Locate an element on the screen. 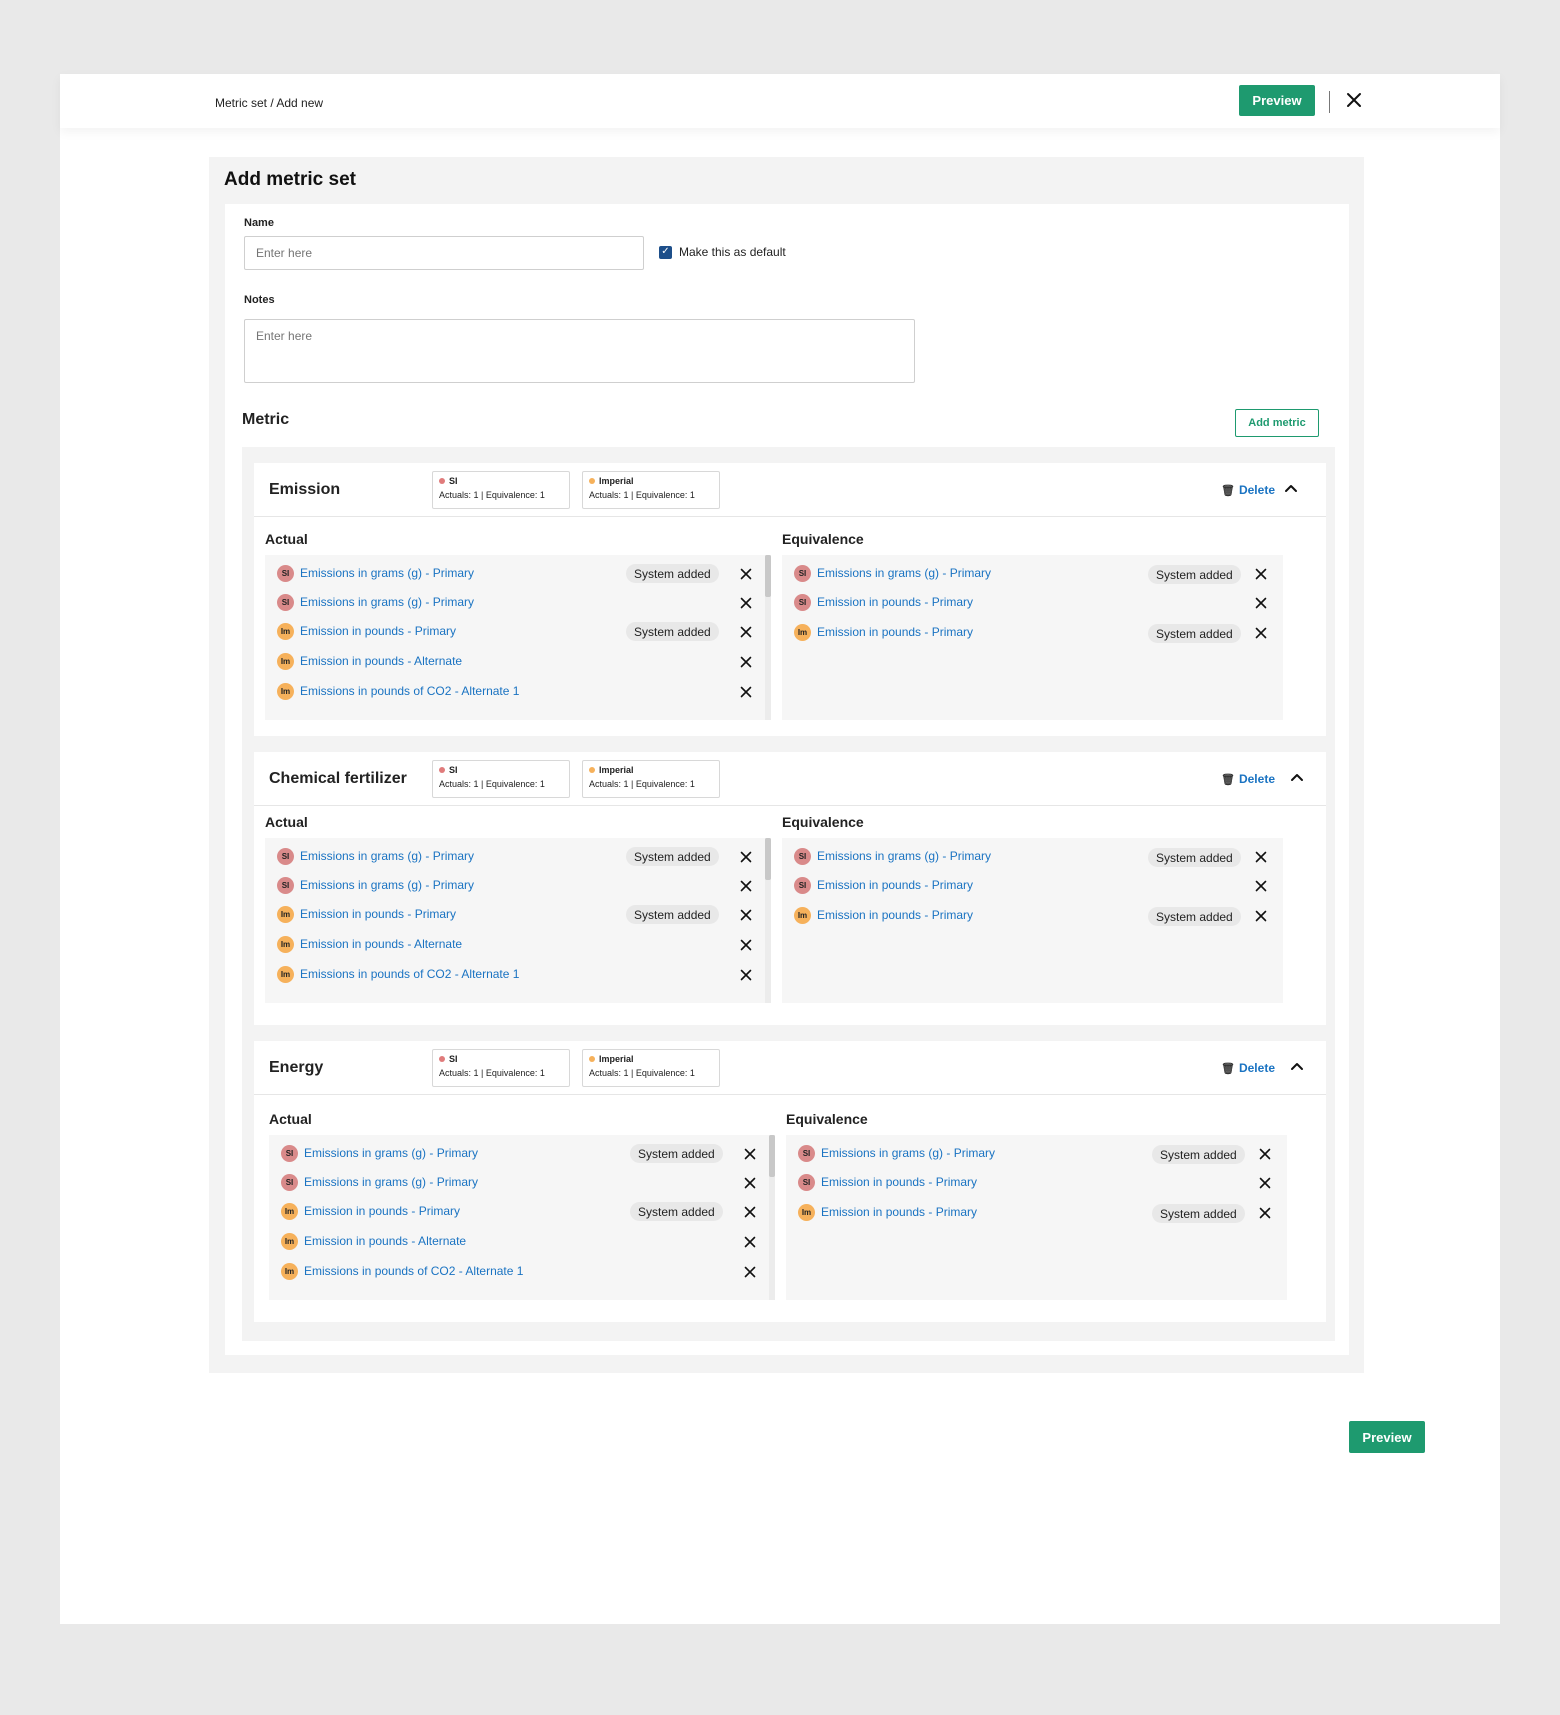 The width and height of the screenshot is (1560, 1715). bottom-preview-button: Preview is located at coordinates (1387, 1437).